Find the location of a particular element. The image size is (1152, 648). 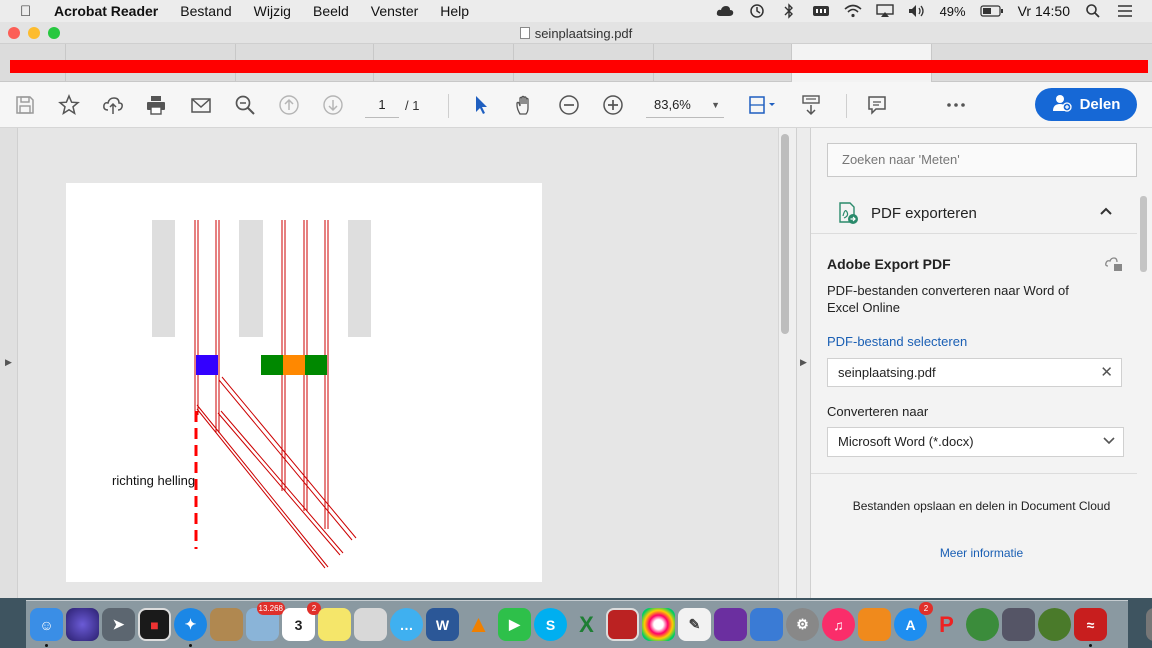

music-icon: ♫ is located at coordinates (838, 624).